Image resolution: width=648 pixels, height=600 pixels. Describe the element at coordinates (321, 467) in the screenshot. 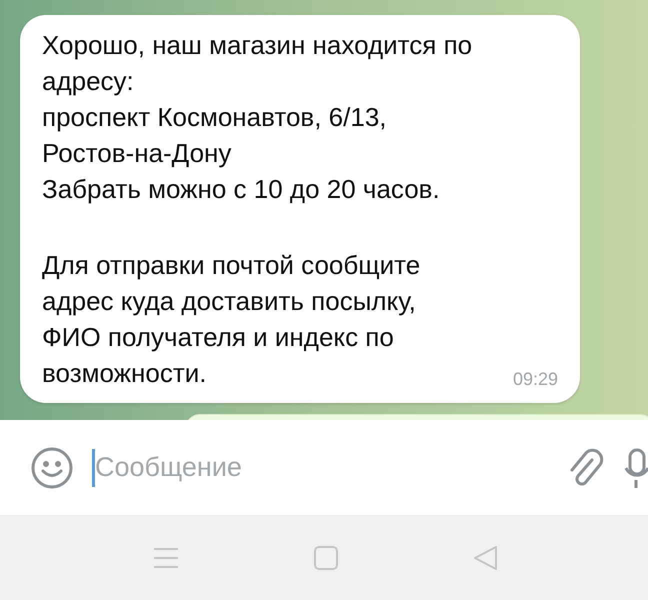

I see `message-input: Сообщение` at that location.